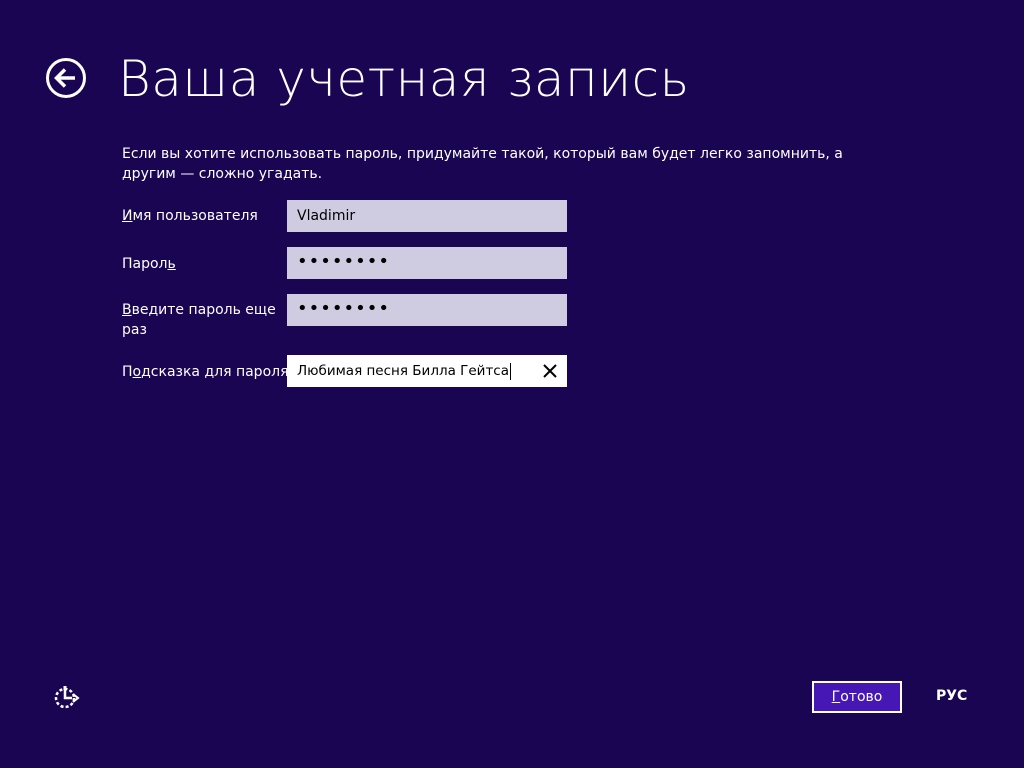  I want to click on language-indicator: РУС, so click(951, 696).